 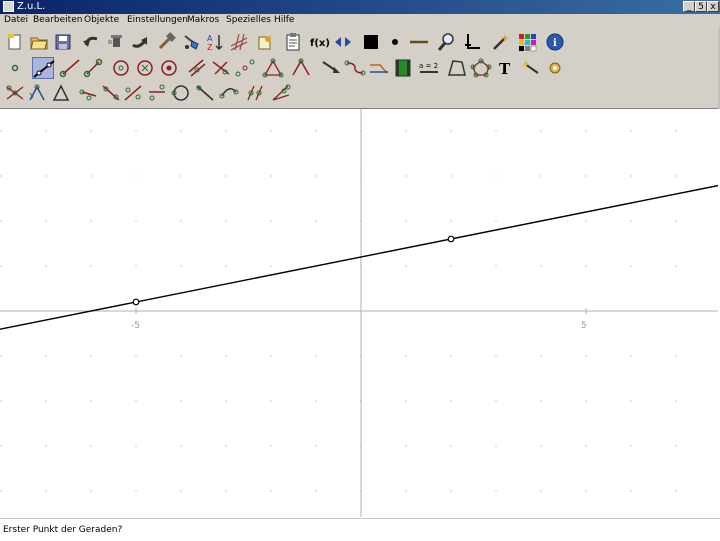 What do you see at coordinates (145, 68) in the screenshot?
I see `circle-fixed-icon` at bounding box center [145, 68].